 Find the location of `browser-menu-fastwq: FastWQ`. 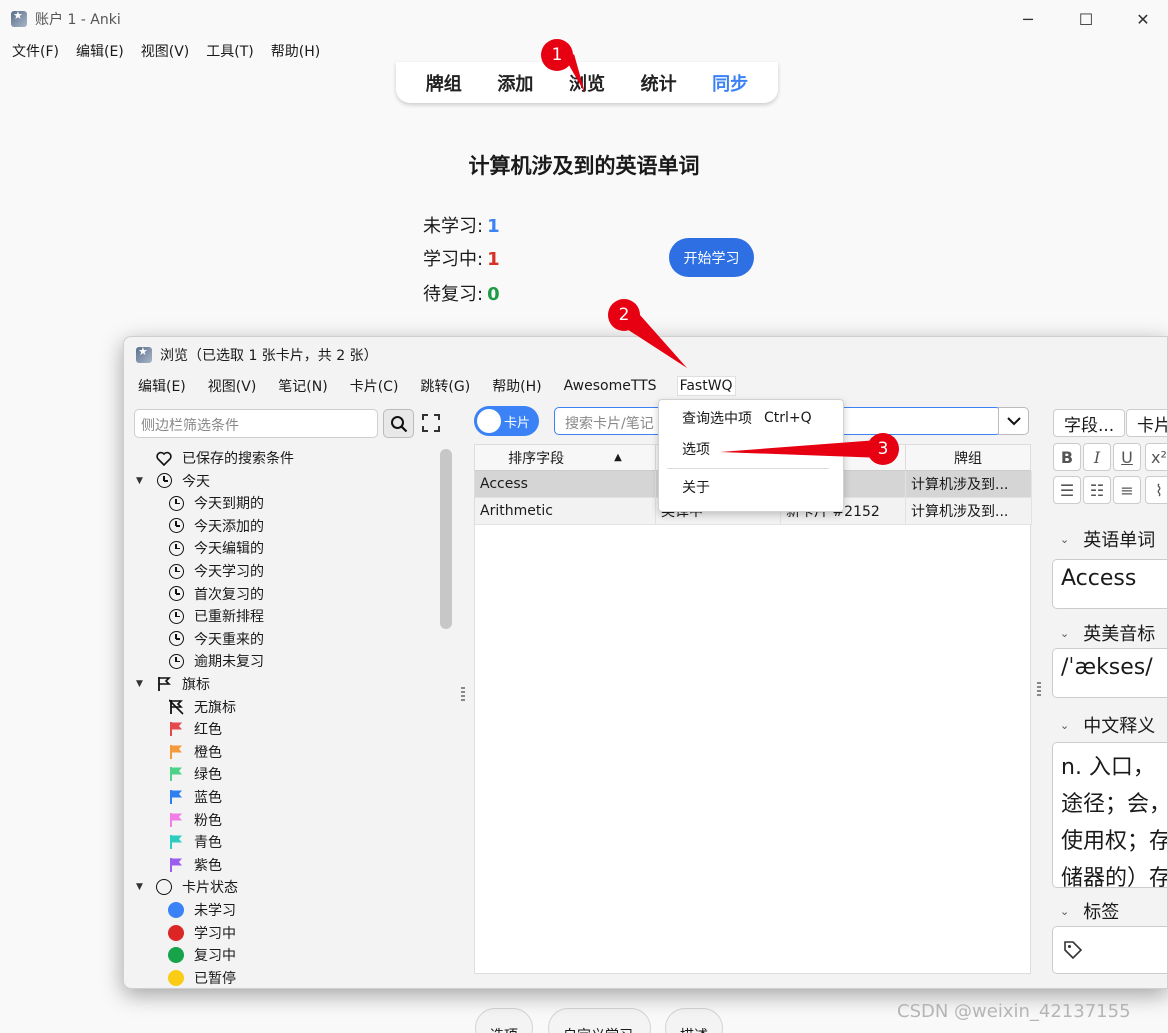

browser-menu-fastwq: FastWQ is located at coordinates (706, 386).